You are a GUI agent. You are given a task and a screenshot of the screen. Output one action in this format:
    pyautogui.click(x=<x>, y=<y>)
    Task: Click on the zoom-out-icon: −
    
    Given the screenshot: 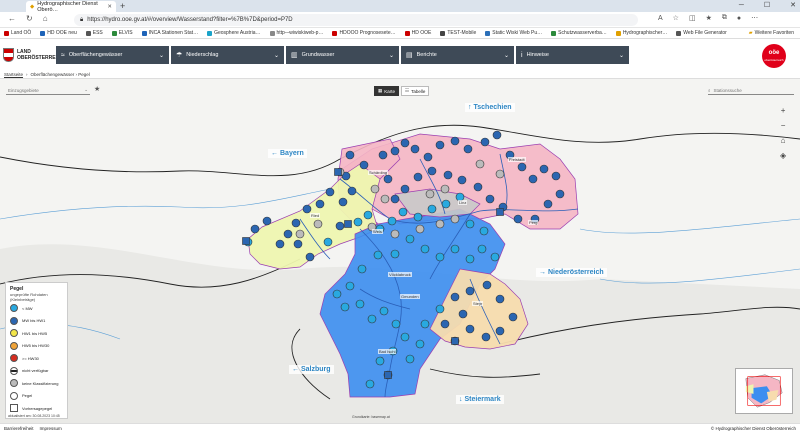 What is the action you would take?
    pyautogui.click(x=783, y=125)
    